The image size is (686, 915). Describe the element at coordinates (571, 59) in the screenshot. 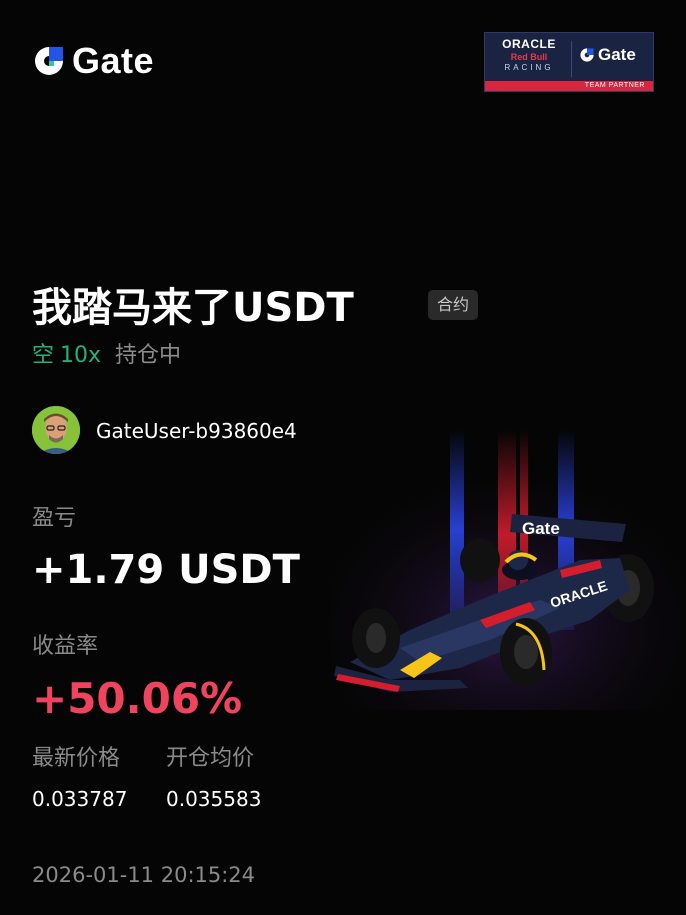

I see `partner-divider` at that location.